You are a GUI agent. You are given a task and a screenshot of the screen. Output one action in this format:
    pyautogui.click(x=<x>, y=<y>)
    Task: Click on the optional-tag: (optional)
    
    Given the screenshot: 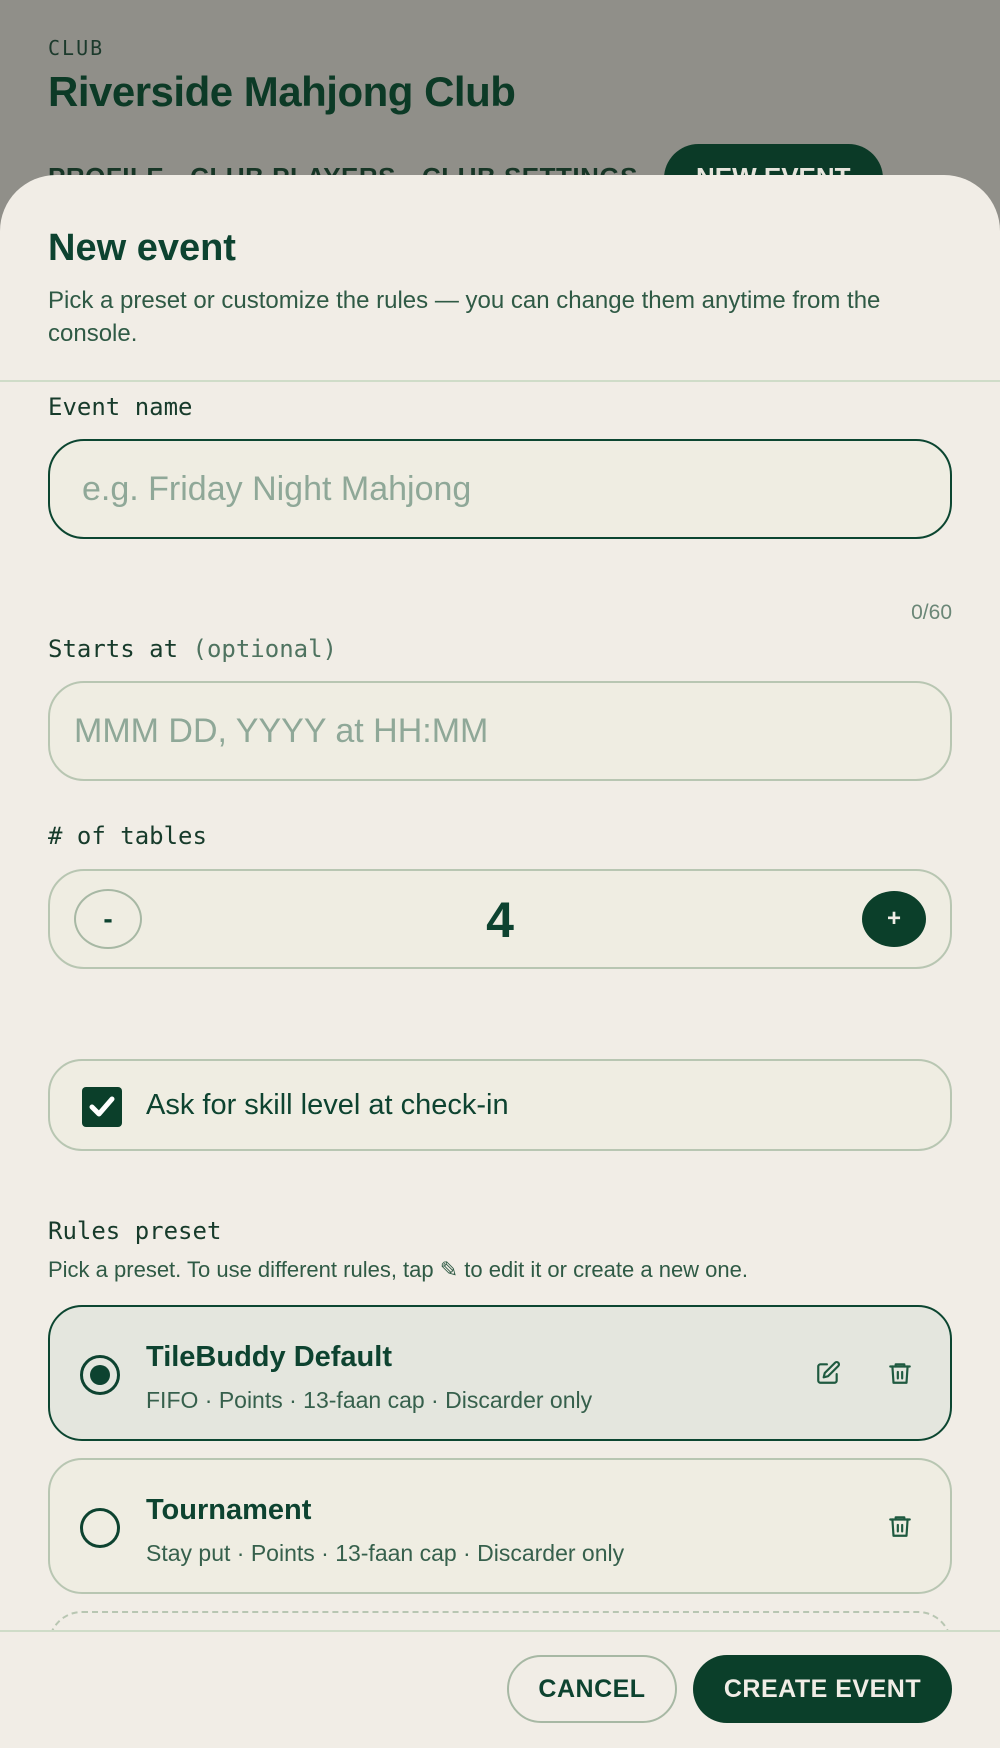 What is the action you would take?
    pyautogui.click(x=265, y=649)
    